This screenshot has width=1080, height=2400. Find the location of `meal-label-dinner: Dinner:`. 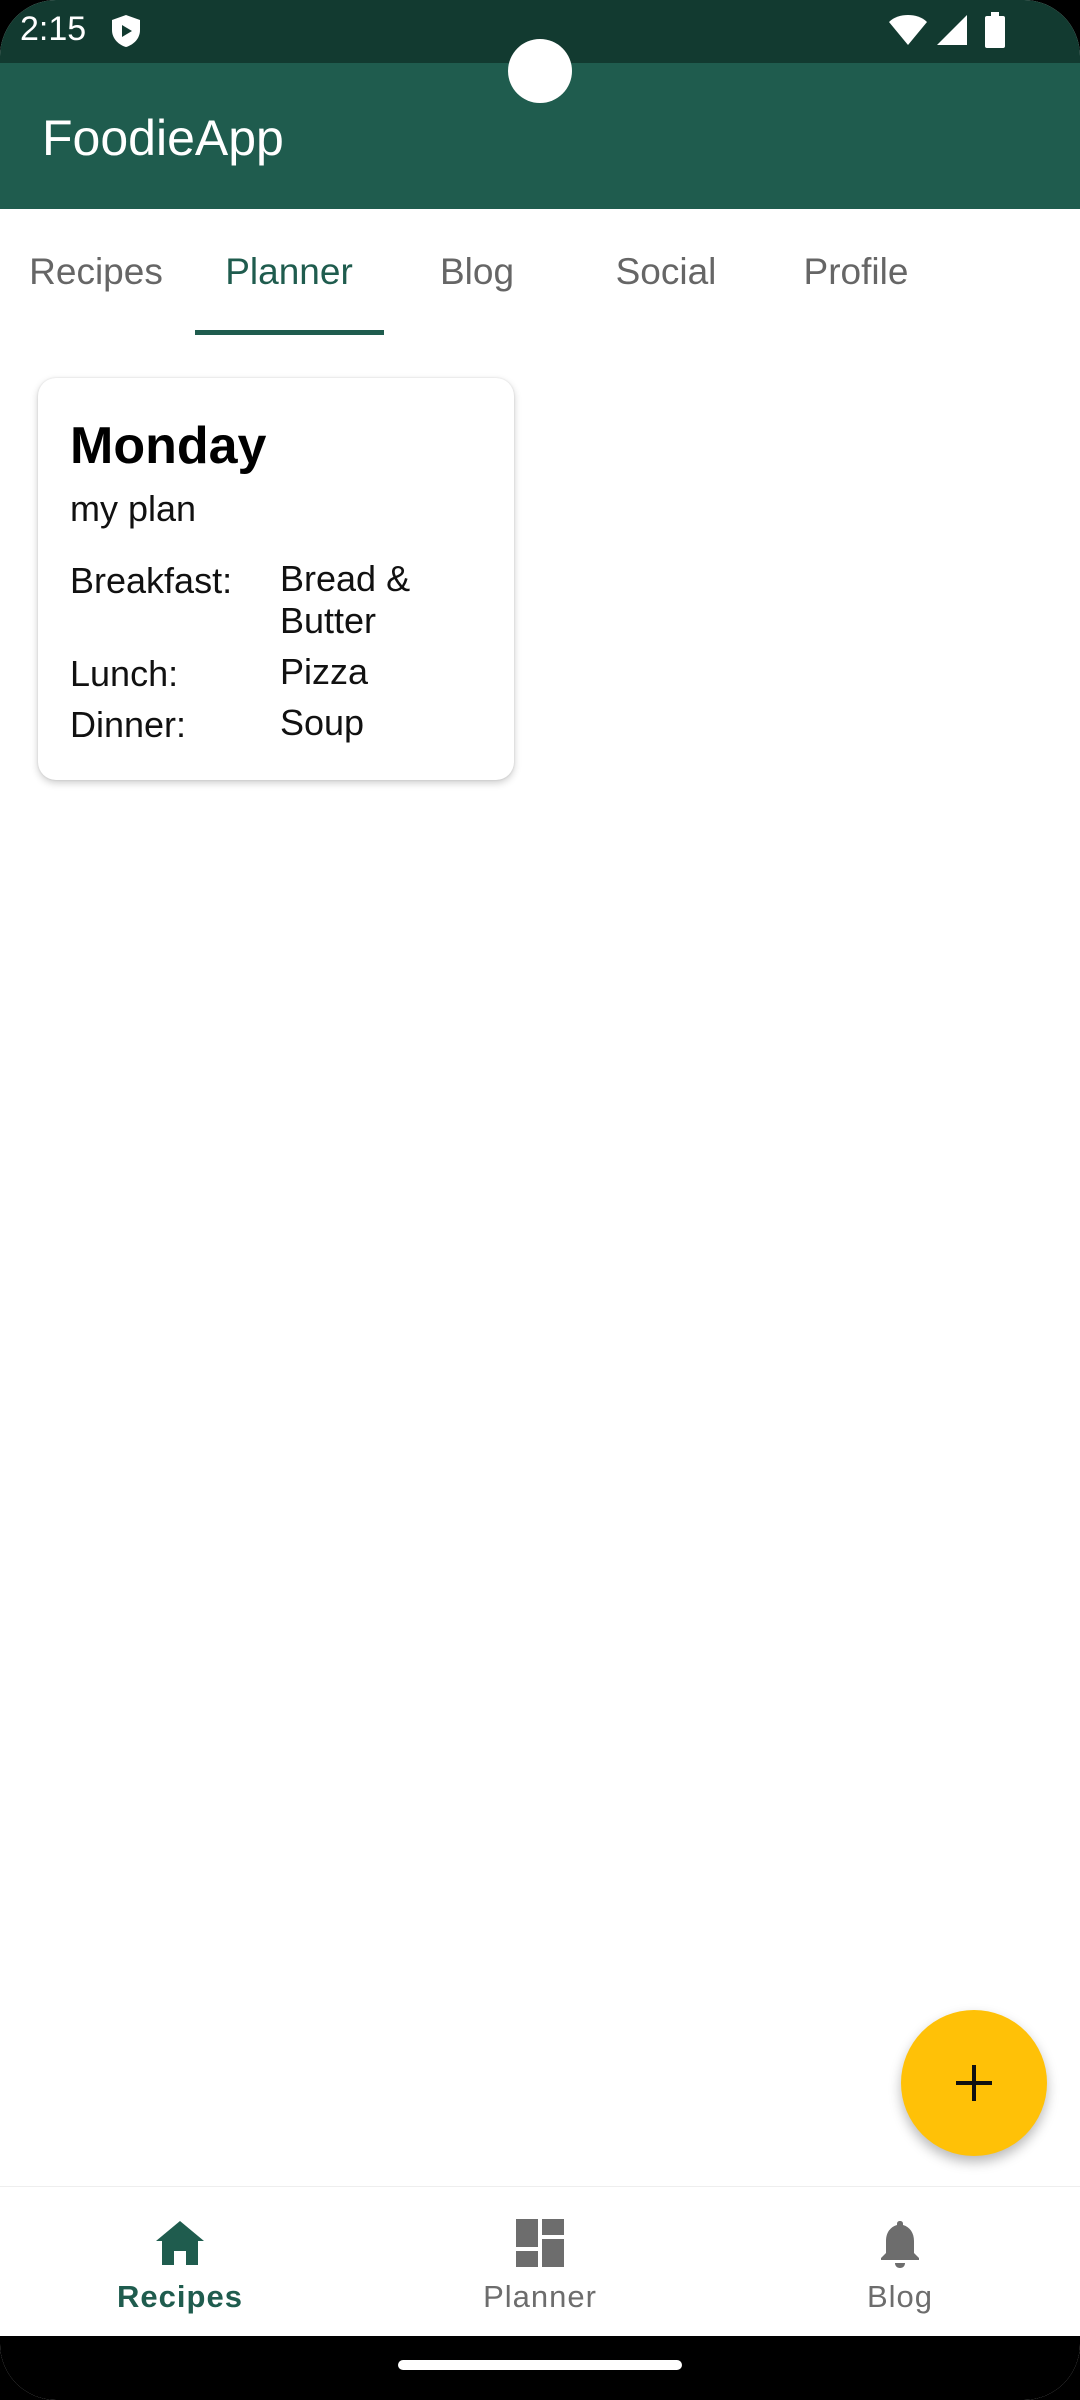

meal-label-dinner: Dinner: is located at coordinates (128, 724).